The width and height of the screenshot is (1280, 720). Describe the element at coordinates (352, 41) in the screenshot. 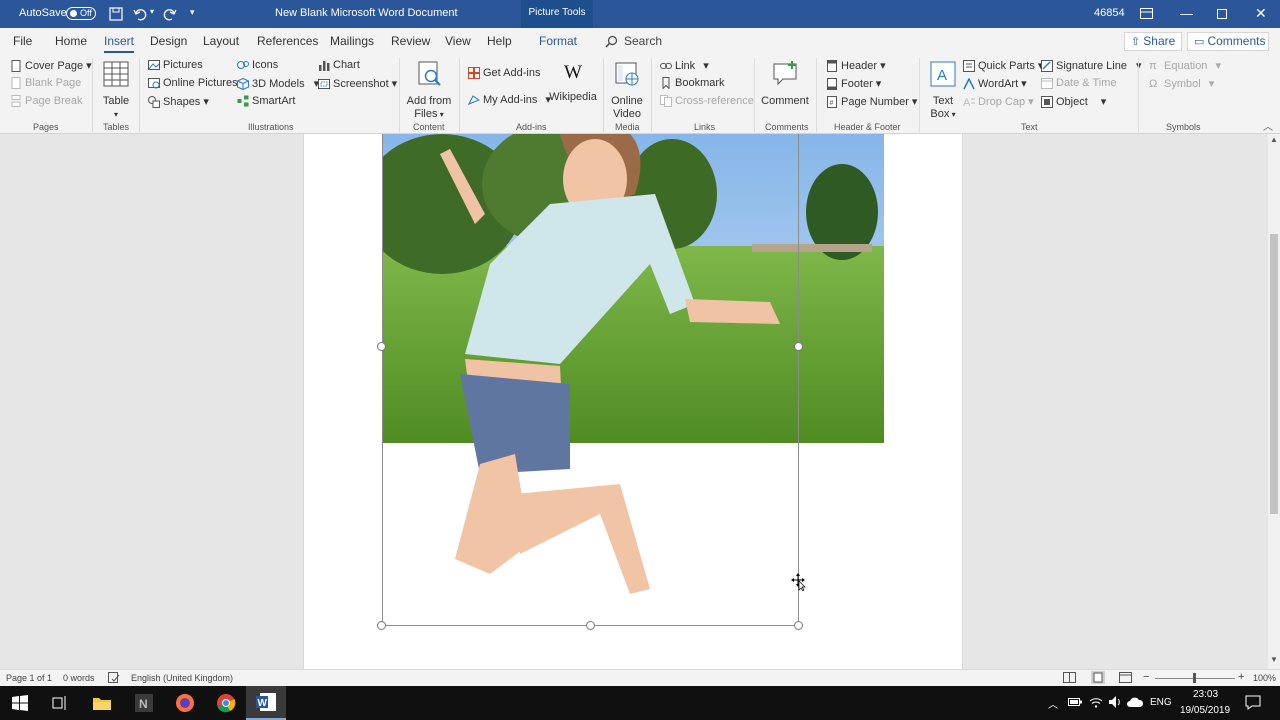

I see `tab-mailings: Mailings` at that location.